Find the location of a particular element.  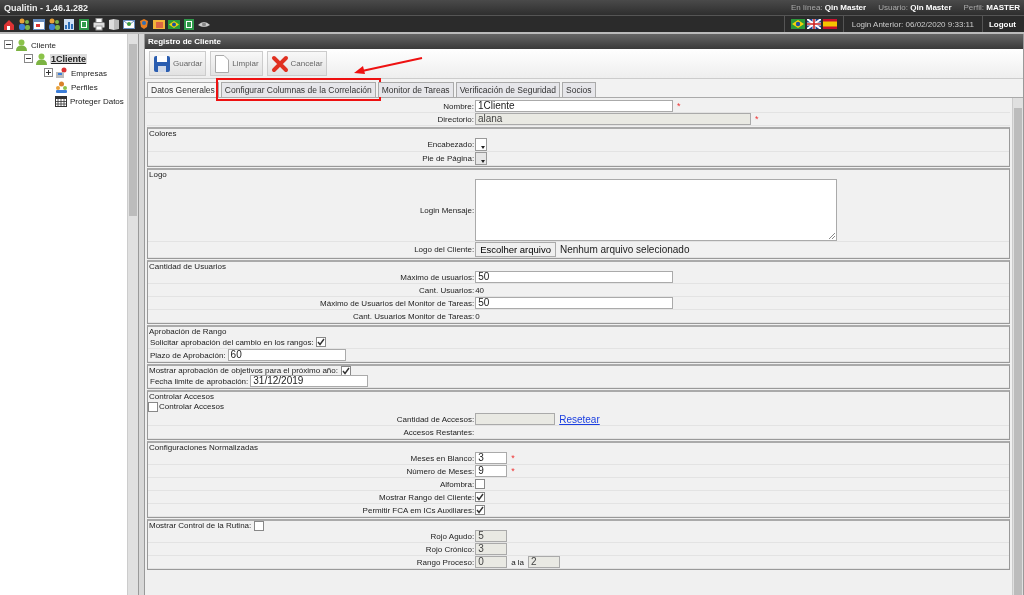

calendar-icon is located at coordinates (61, 101).